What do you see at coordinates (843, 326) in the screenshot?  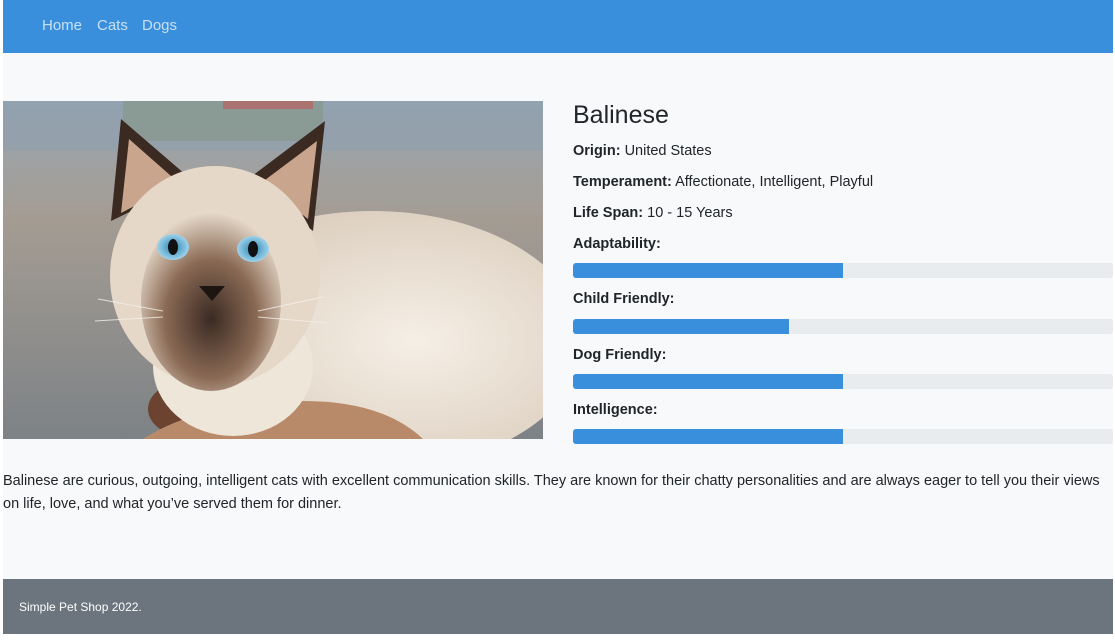 I see `child-friendly-bar` at bounding box center [843, 326].